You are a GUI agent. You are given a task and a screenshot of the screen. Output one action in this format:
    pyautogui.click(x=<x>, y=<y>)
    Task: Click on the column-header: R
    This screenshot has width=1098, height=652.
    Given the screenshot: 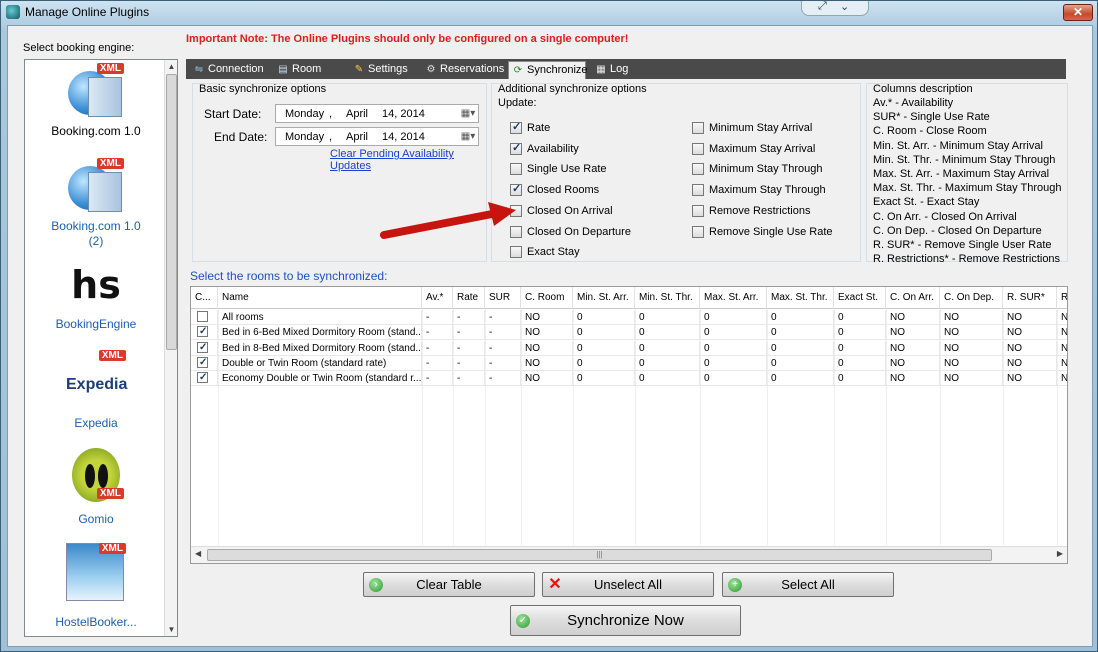 What is the action you would take?
    pyautogui.click(x=1062, y=298)
    